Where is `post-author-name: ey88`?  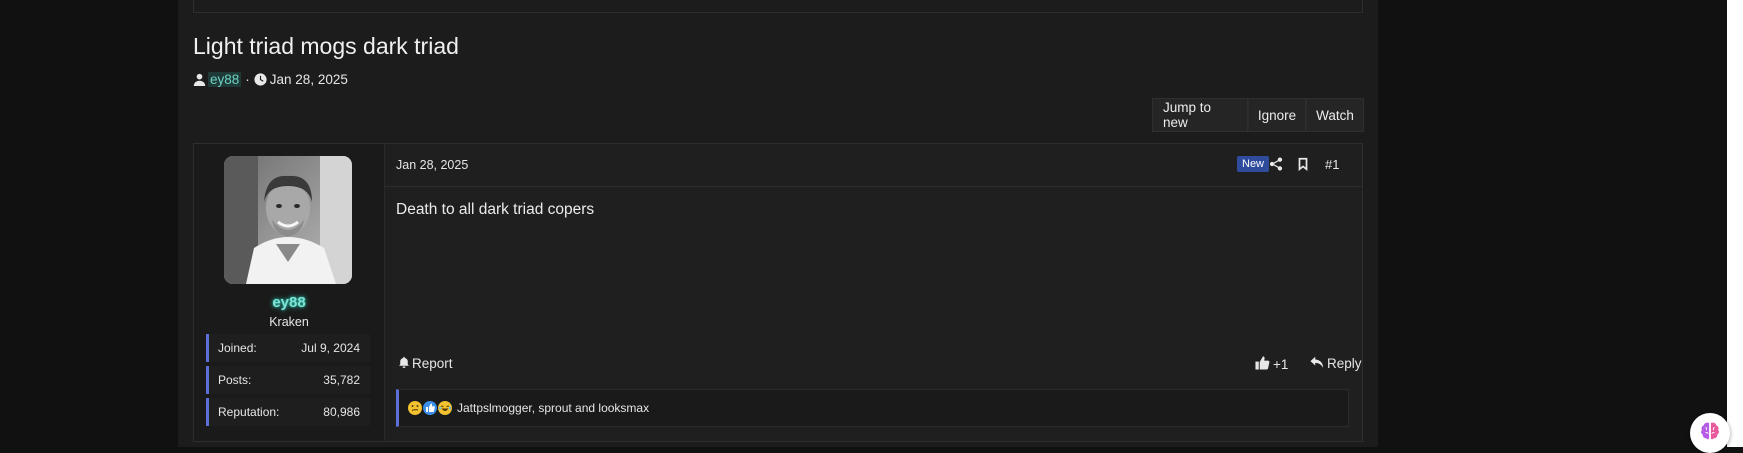 post-author-name: ey88 is located at coordinates (289, 302).